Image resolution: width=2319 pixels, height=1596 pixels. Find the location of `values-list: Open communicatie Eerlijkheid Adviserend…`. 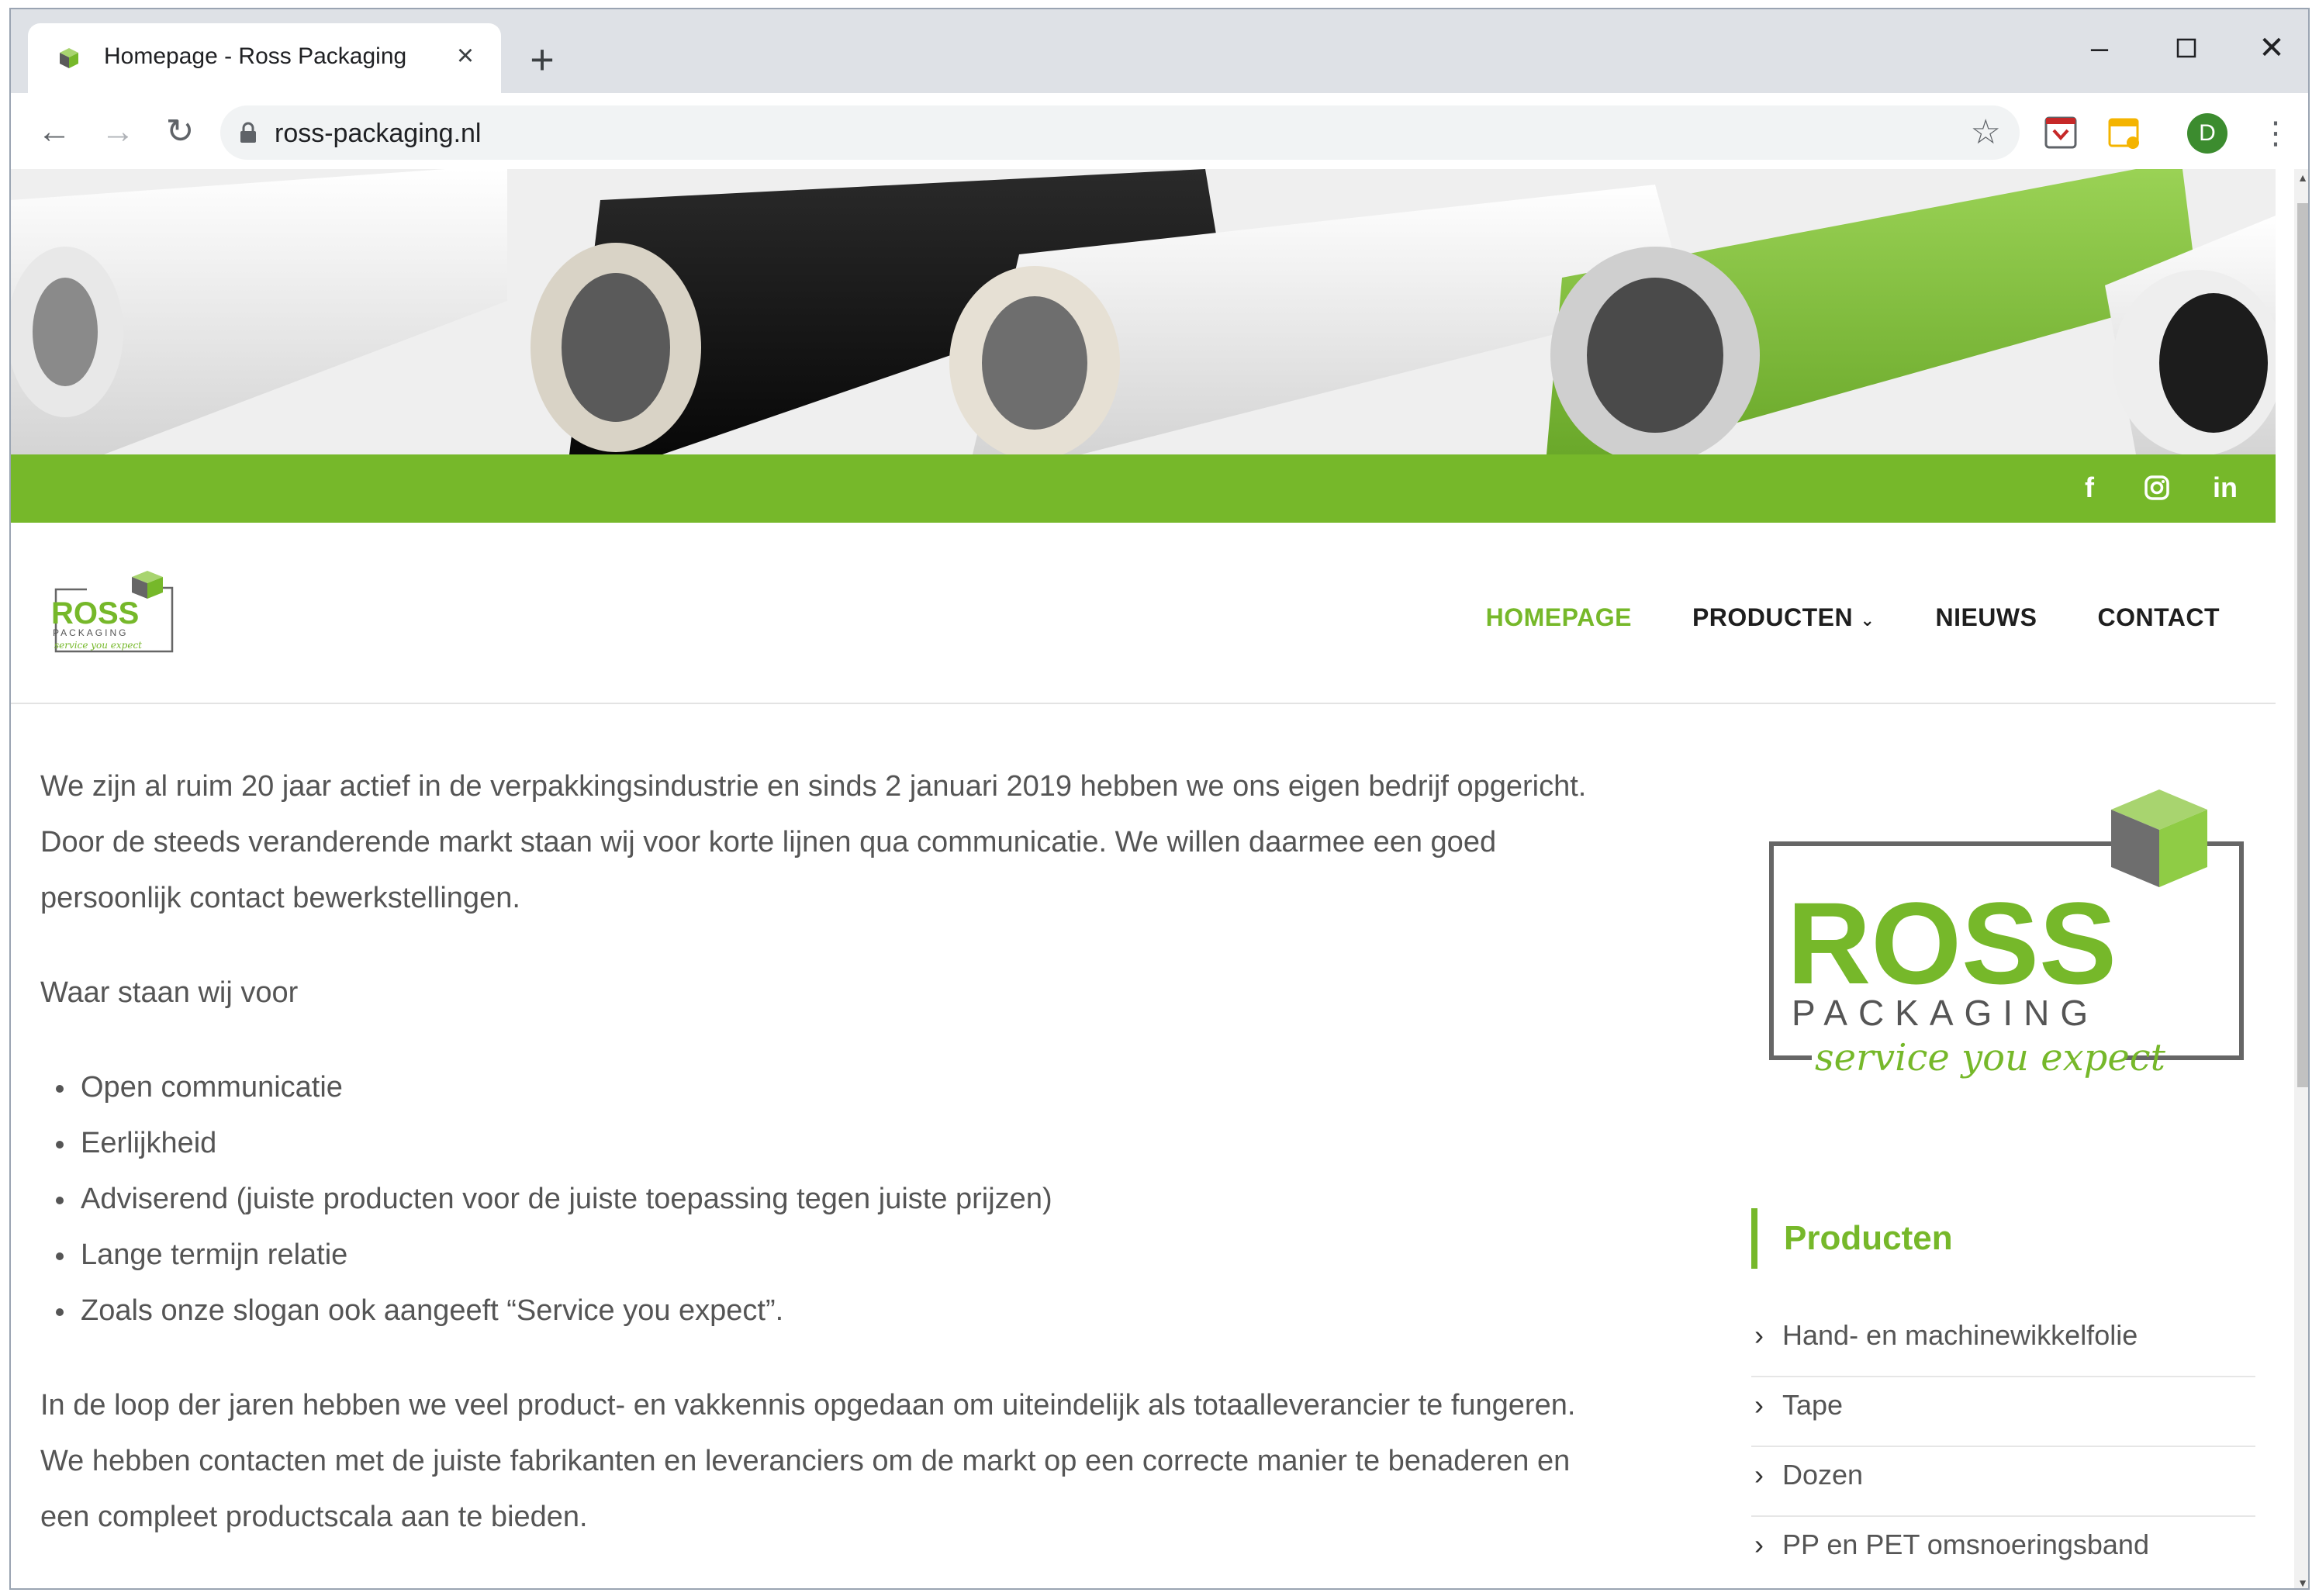

values-list: Open communicatie Eerlijkheid Adviserend… is located at coordinates (831, 1199).